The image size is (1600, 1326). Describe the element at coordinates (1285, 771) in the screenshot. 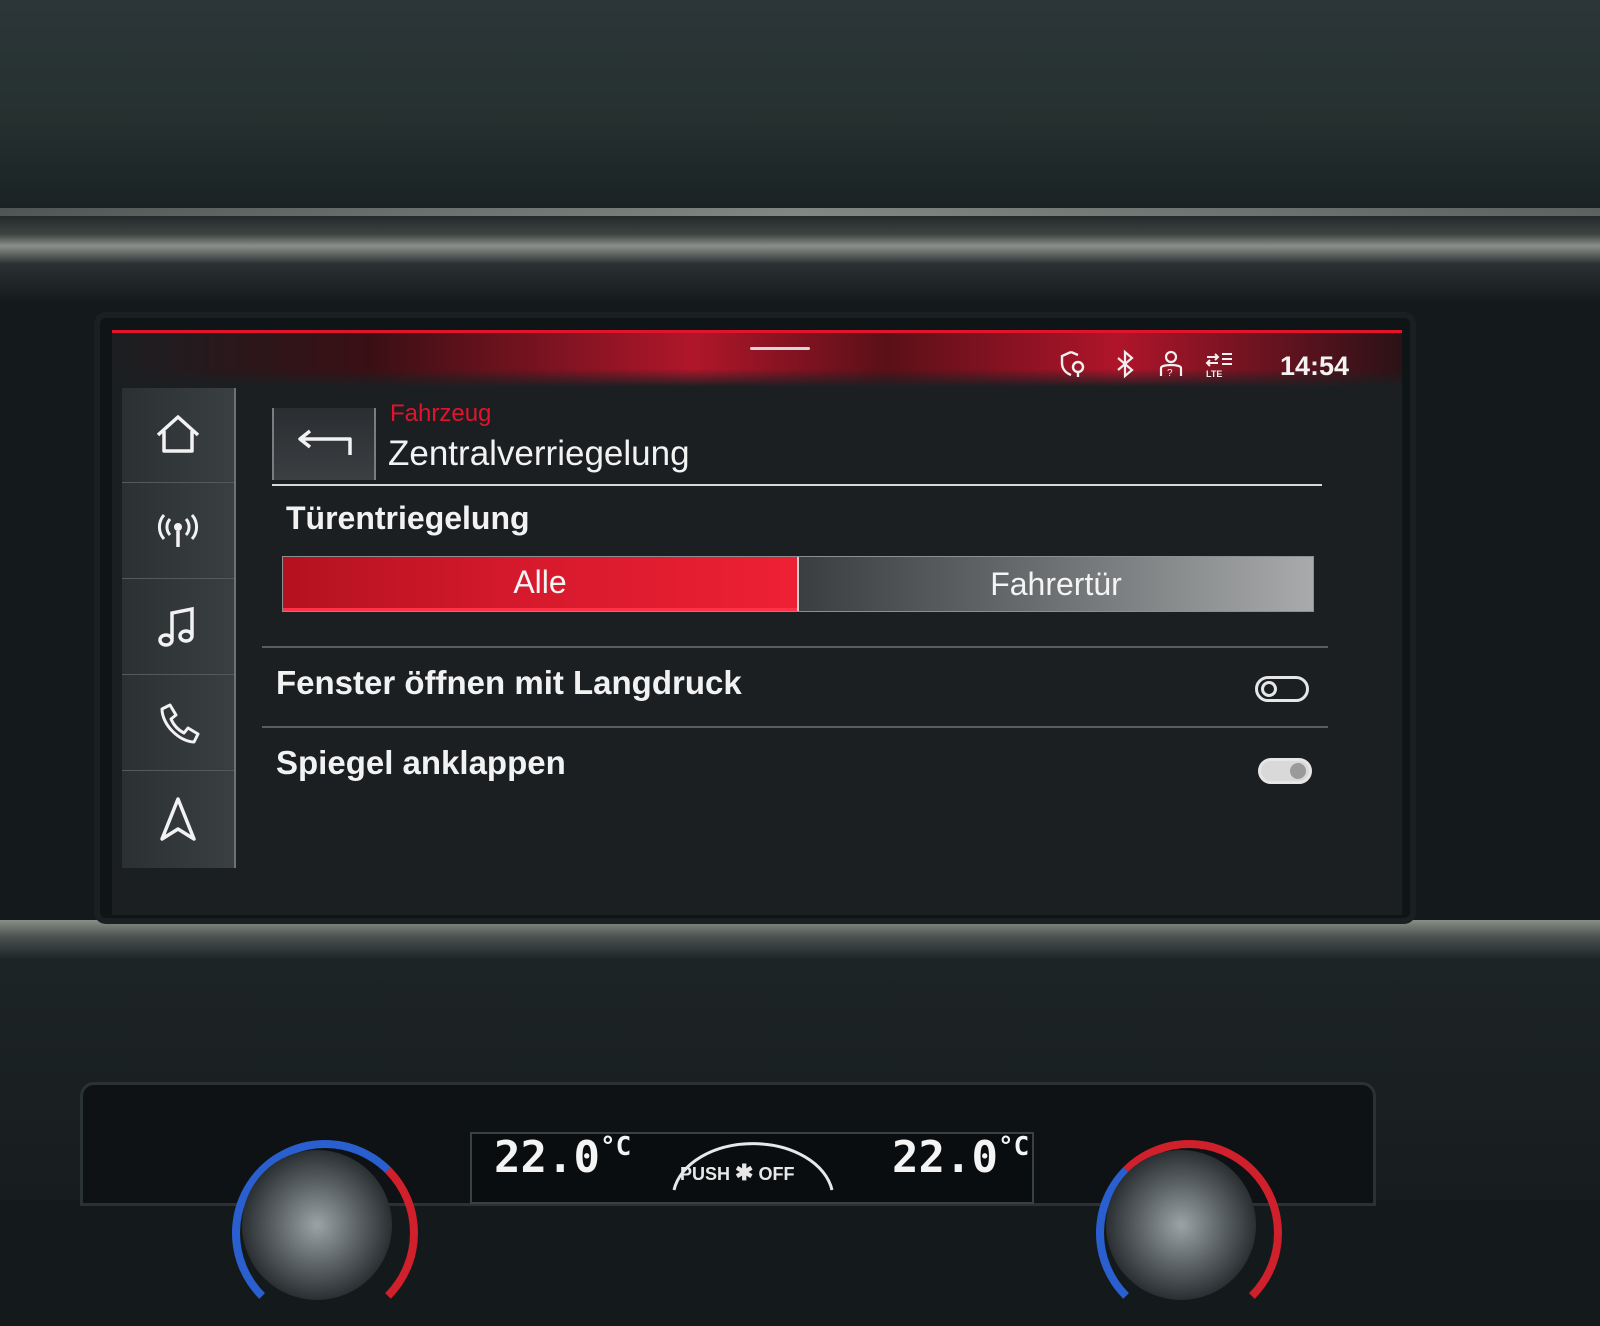

I see `mirror-fold-toggle` at that location.